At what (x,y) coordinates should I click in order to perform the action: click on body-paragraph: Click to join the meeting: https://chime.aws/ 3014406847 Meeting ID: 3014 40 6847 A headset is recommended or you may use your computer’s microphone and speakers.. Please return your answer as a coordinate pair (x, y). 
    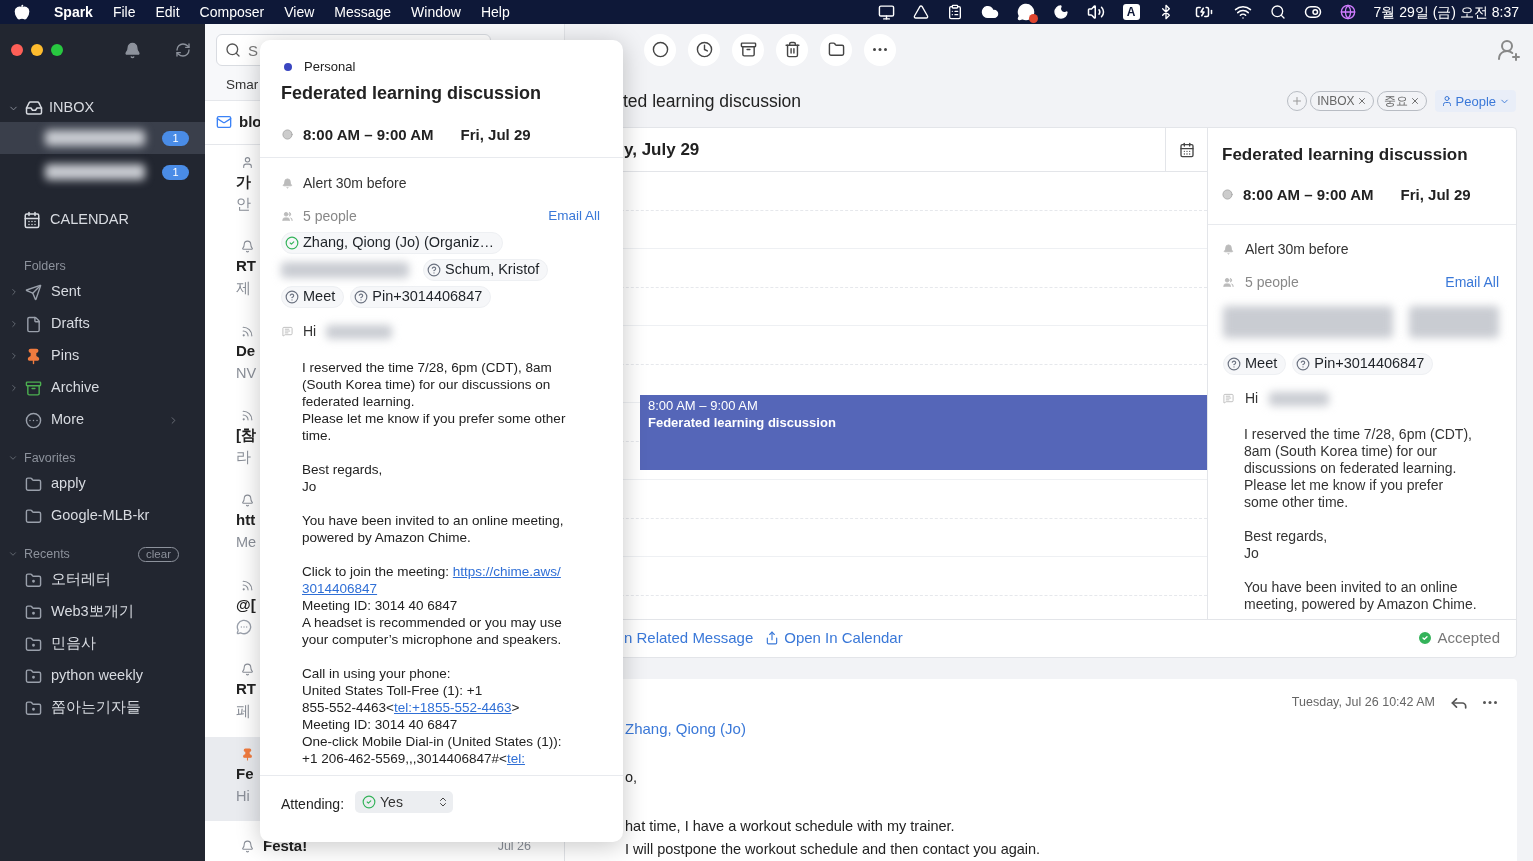
    Looking at the image, I should click on (432, 605).